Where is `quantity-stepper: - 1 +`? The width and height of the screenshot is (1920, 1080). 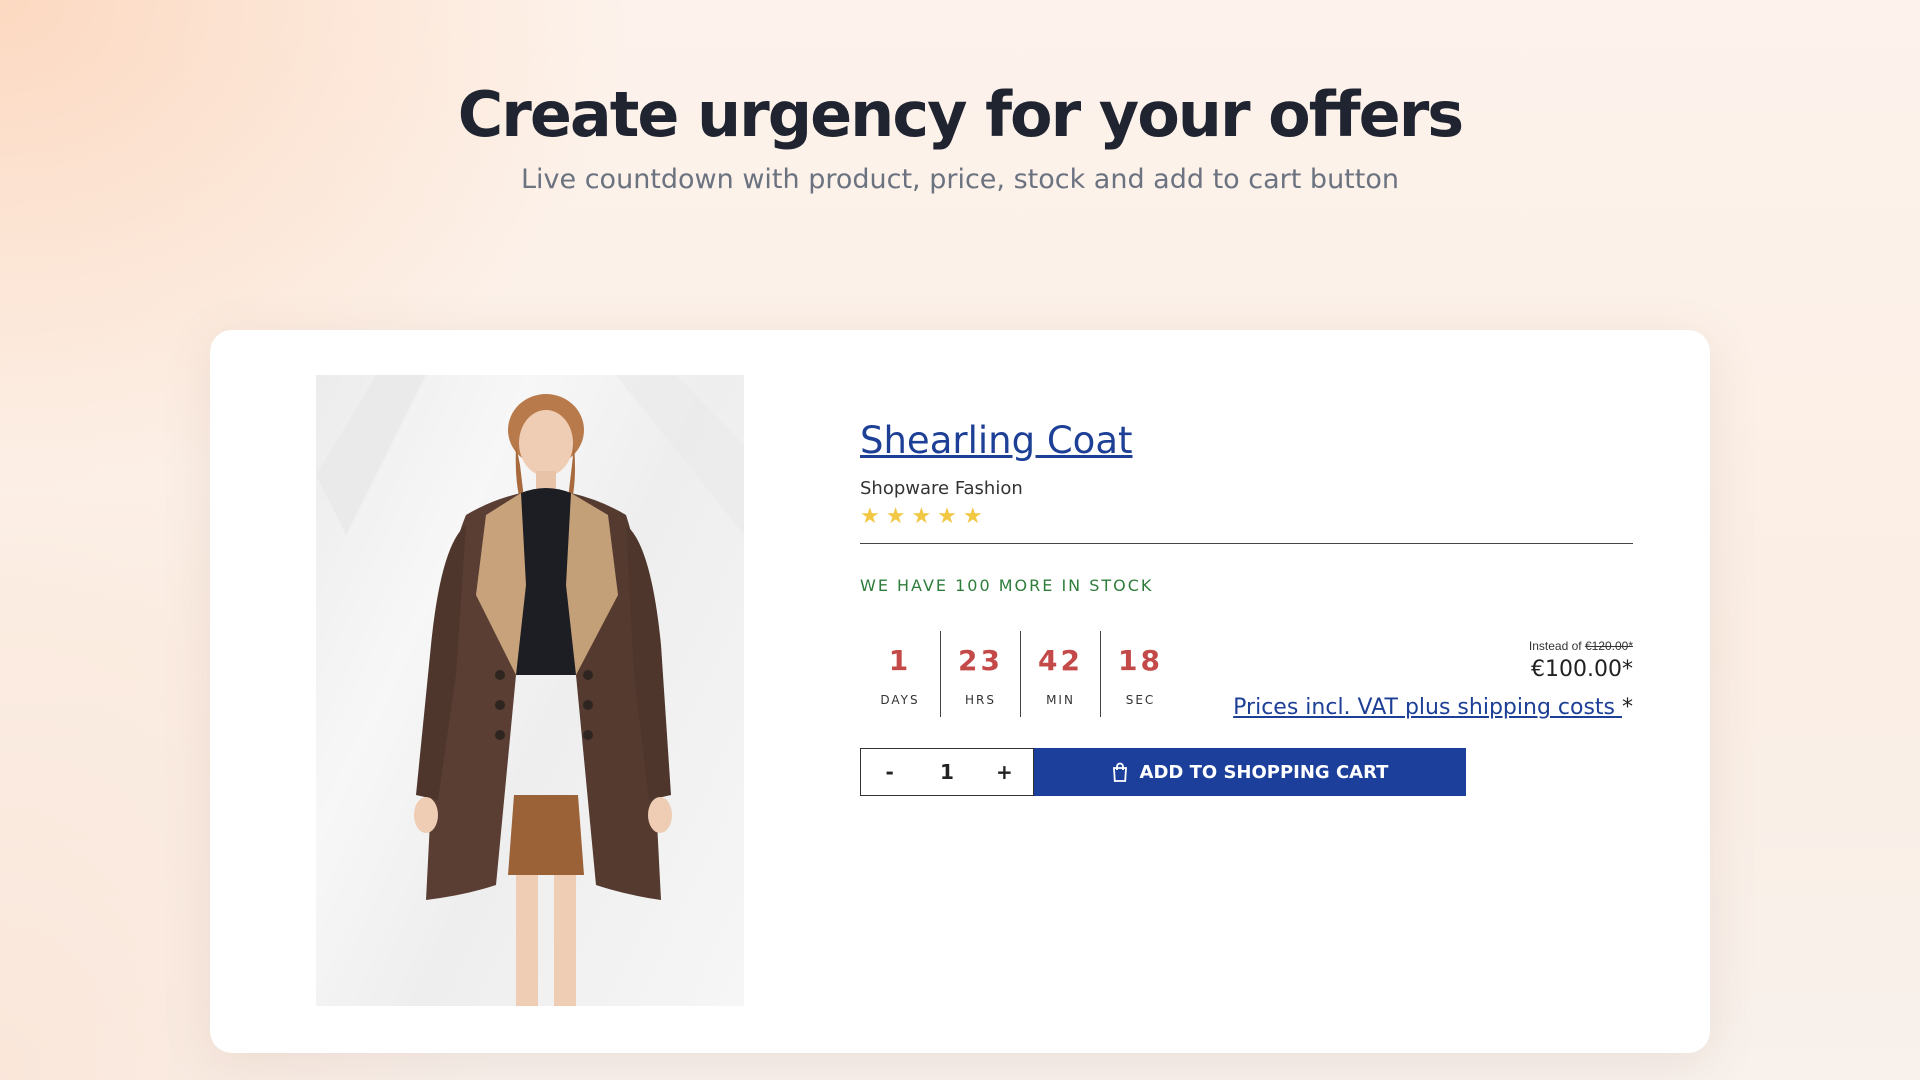
quantity-stepper: - 1 + is located at coordinates (947, 772).